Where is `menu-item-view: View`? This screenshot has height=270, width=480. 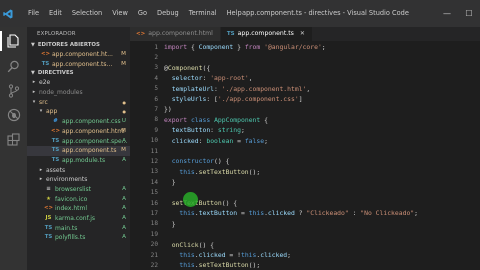
menu-item-view: View is located at coordinates (120, 13).